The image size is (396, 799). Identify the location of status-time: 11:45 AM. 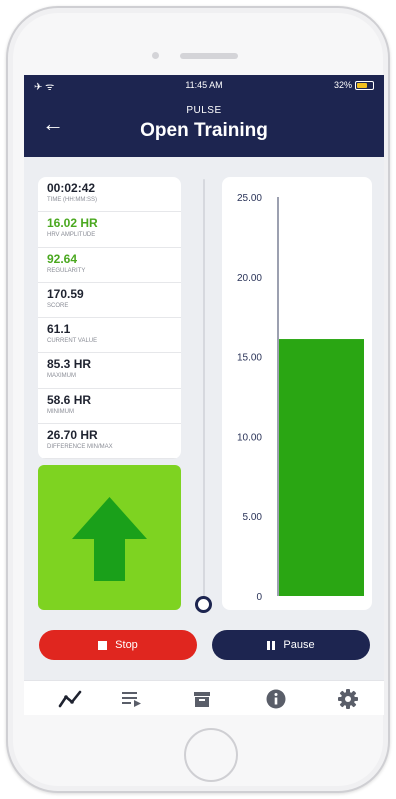
(204, 85).